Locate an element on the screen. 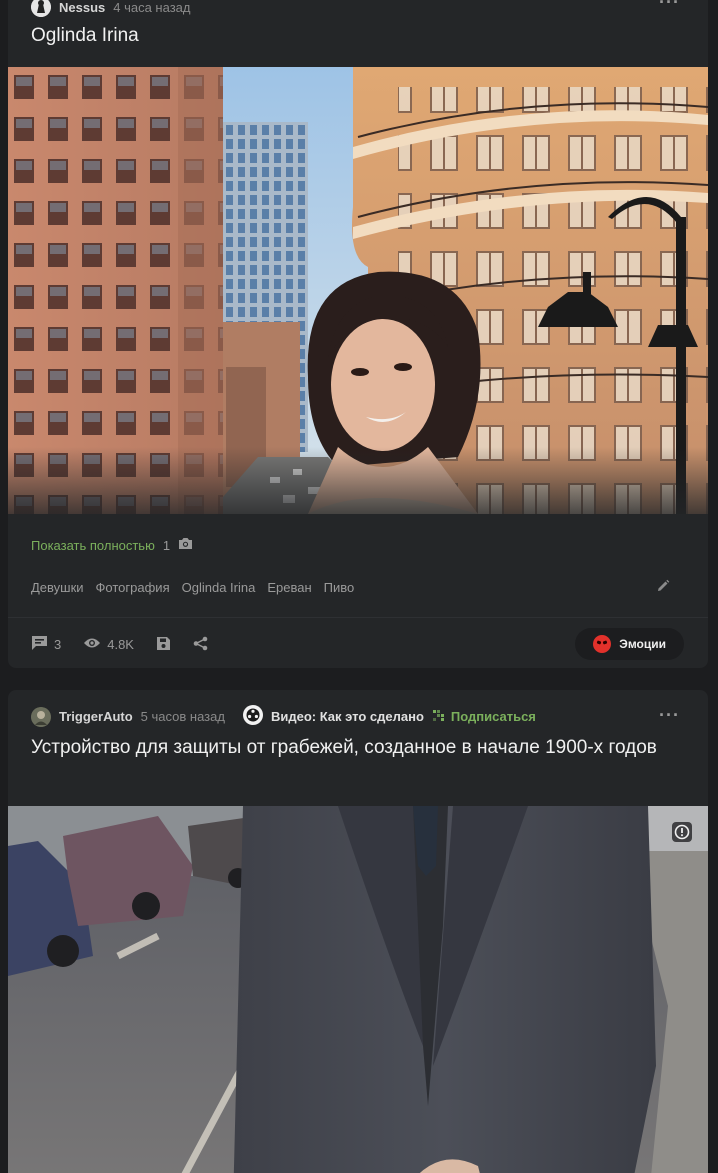 Image resolution: width=718 pixels, height=1173 pixels. tag-item: Девушки is located at coordinates (57, 587).